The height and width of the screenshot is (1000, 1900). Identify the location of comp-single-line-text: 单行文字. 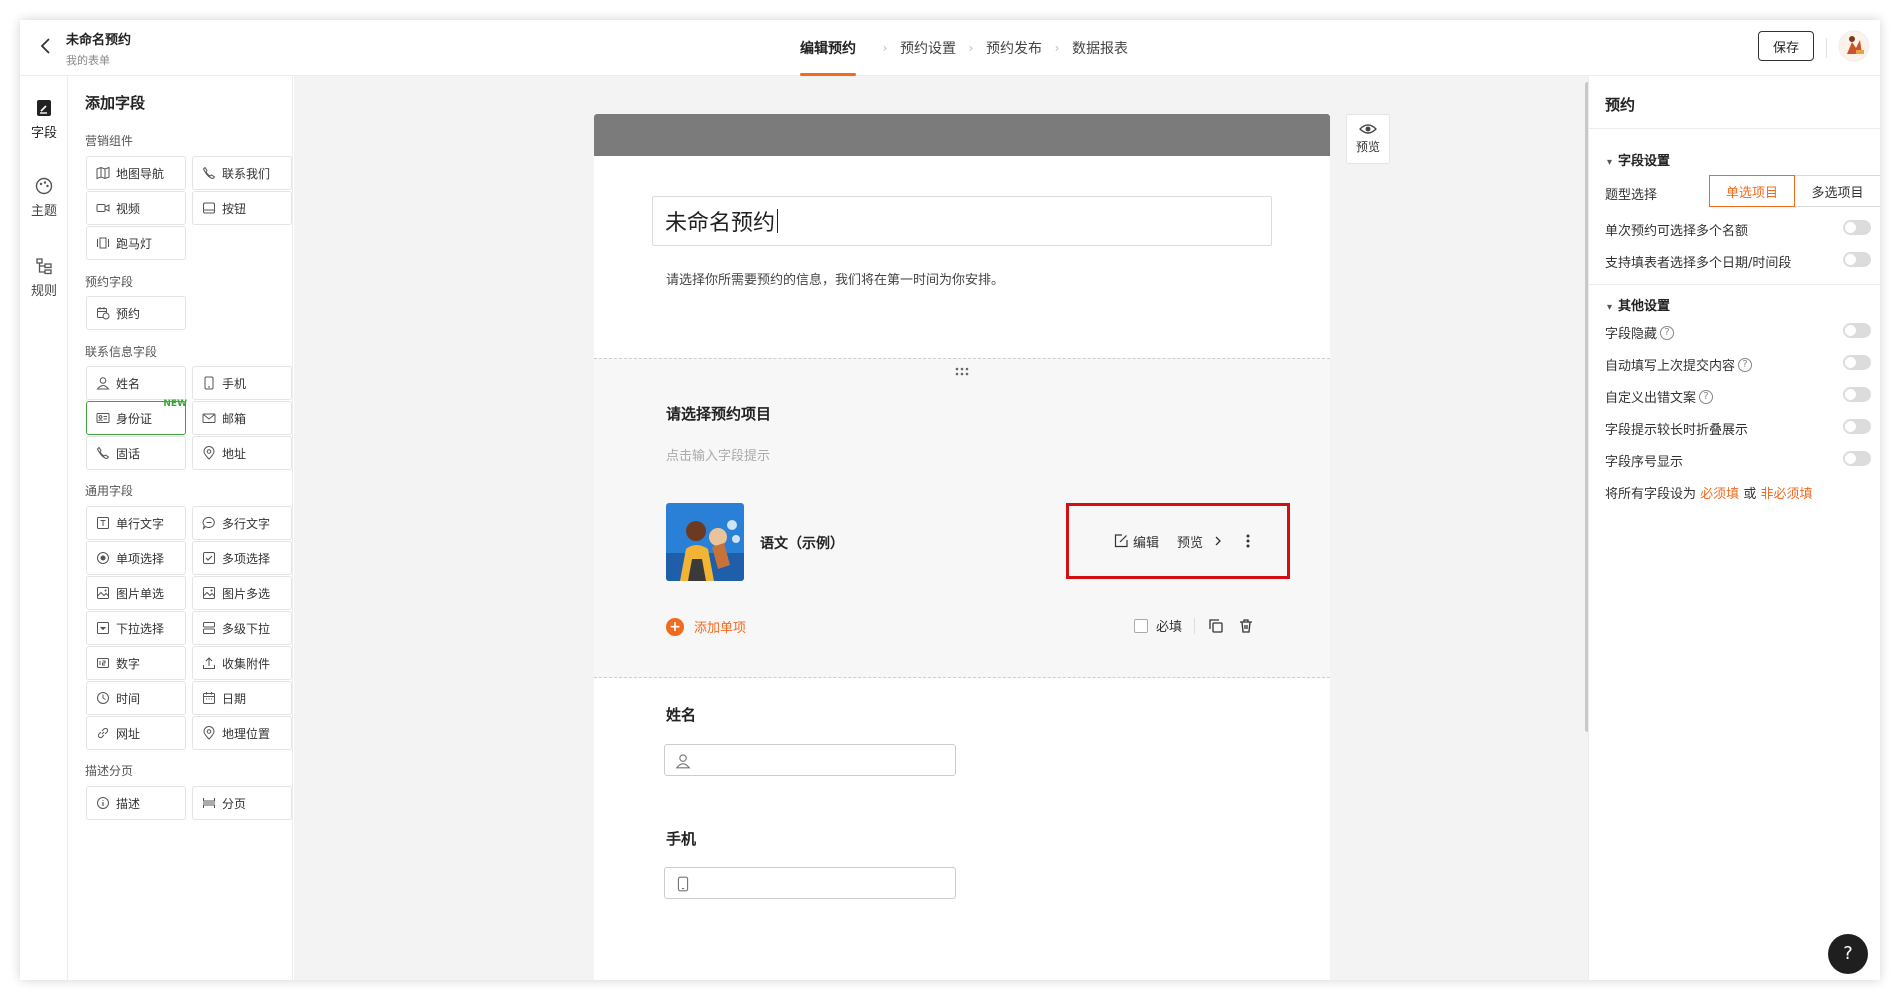
(136, 523).